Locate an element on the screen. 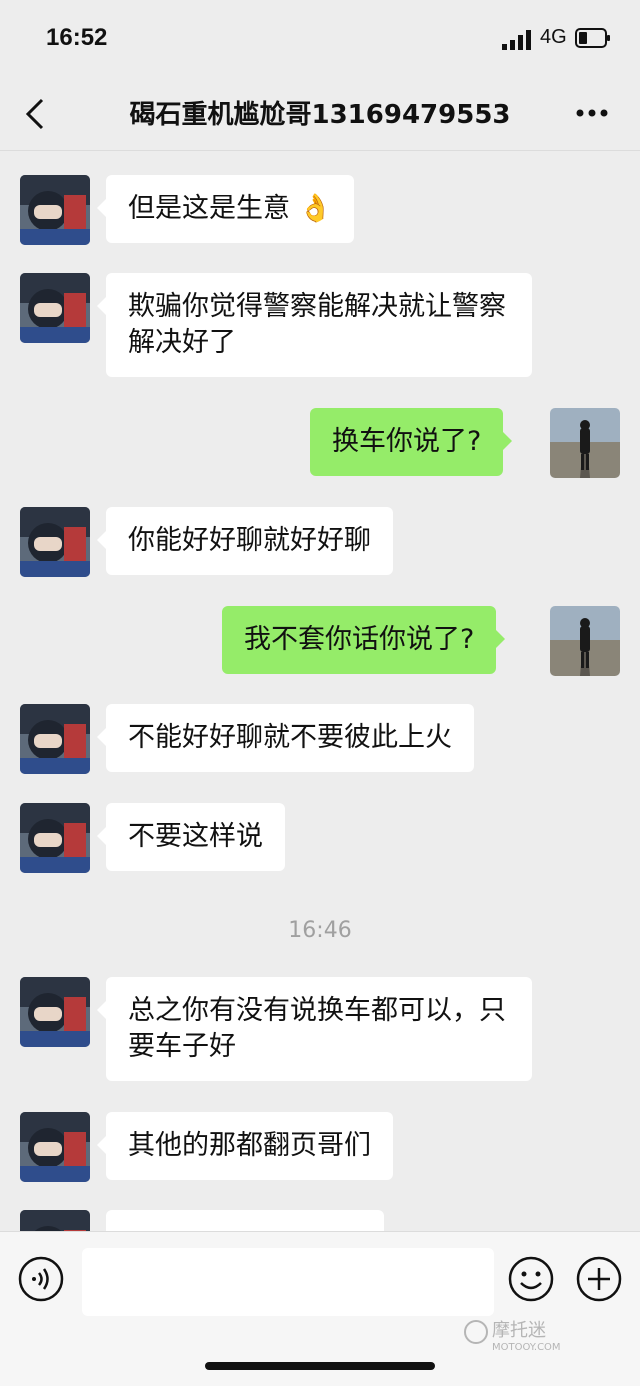 Image resolution: width=640 pixels, height=1386 pixels. plus-icon is located at coordinates (599, 1279).